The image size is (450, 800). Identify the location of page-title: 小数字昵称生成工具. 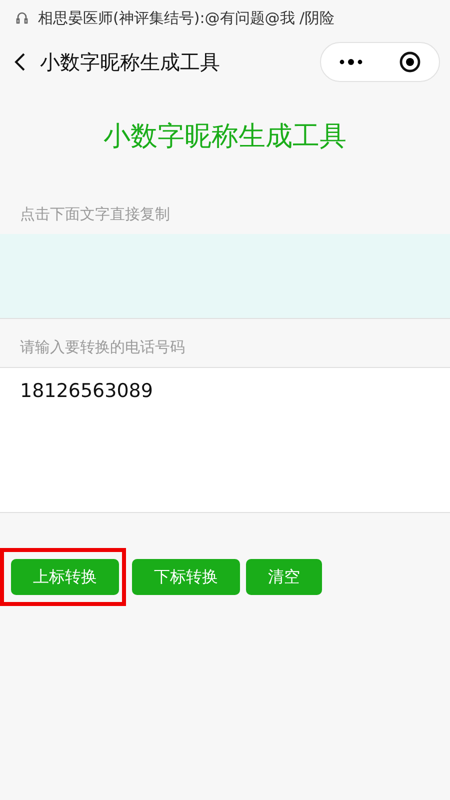
(130, 62).